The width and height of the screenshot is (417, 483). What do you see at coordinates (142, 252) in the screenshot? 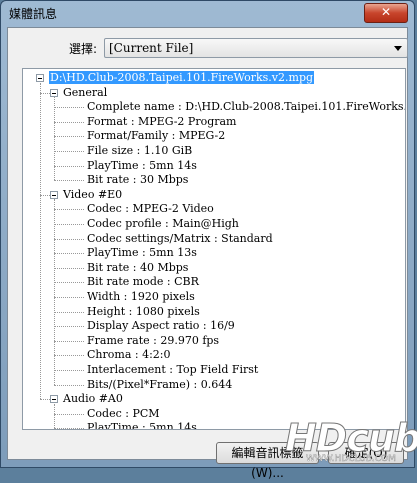
I see `tree-item-node: PlayTime : 5mn 13s` at bounding box center [142, 252].